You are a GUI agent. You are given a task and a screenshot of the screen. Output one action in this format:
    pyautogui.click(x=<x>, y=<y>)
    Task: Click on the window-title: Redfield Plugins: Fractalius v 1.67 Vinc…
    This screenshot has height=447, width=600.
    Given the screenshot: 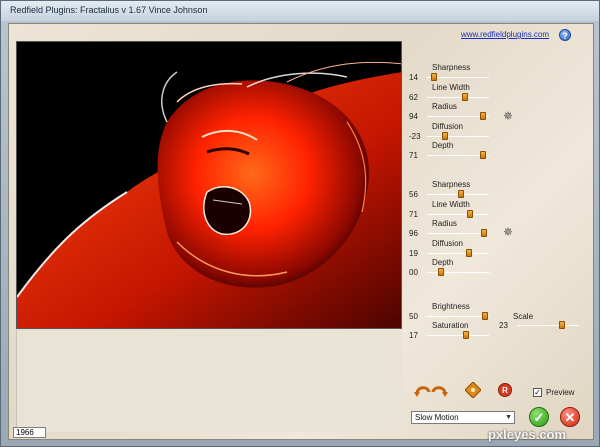 What is the action you would take?
    pyautogui.click(x=109, y=10)
    